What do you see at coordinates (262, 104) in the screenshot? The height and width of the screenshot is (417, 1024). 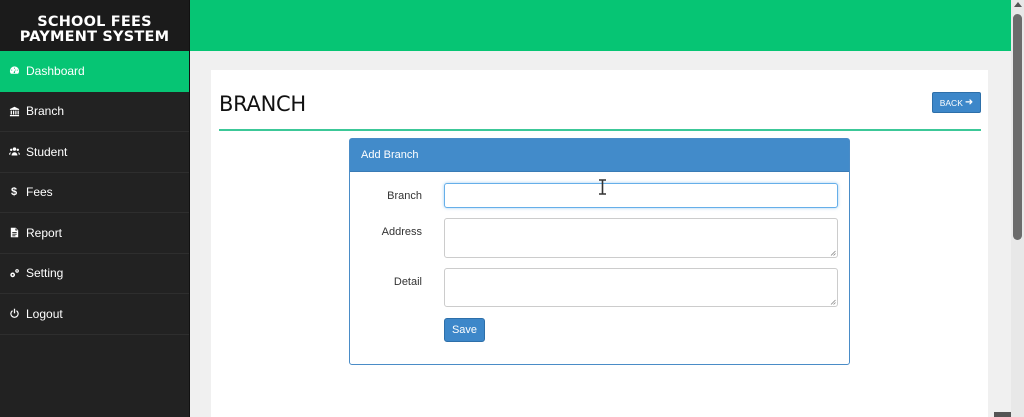 I see `page-title: BRANCH` at bounding box center [262, 104].